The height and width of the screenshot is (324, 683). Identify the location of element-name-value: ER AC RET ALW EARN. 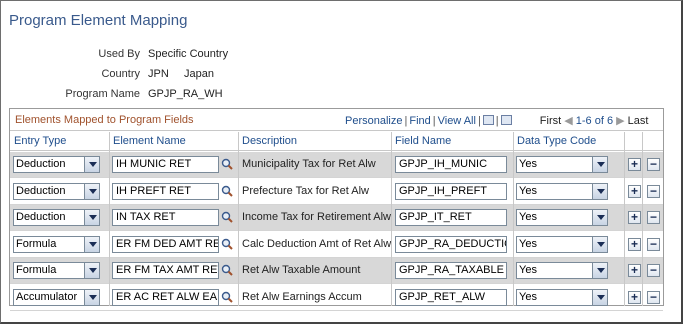
(167, 296).